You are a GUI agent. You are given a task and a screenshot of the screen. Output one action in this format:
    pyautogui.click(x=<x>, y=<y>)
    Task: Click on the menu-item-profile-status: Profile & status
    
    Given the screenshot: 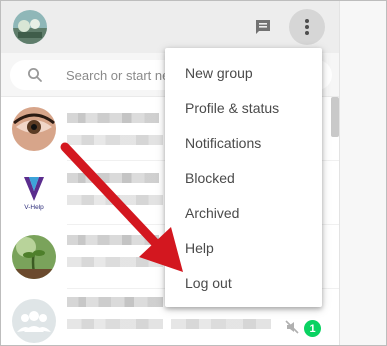 What is the action you would take?
    pyautogui.click(x=243, y=108)
    